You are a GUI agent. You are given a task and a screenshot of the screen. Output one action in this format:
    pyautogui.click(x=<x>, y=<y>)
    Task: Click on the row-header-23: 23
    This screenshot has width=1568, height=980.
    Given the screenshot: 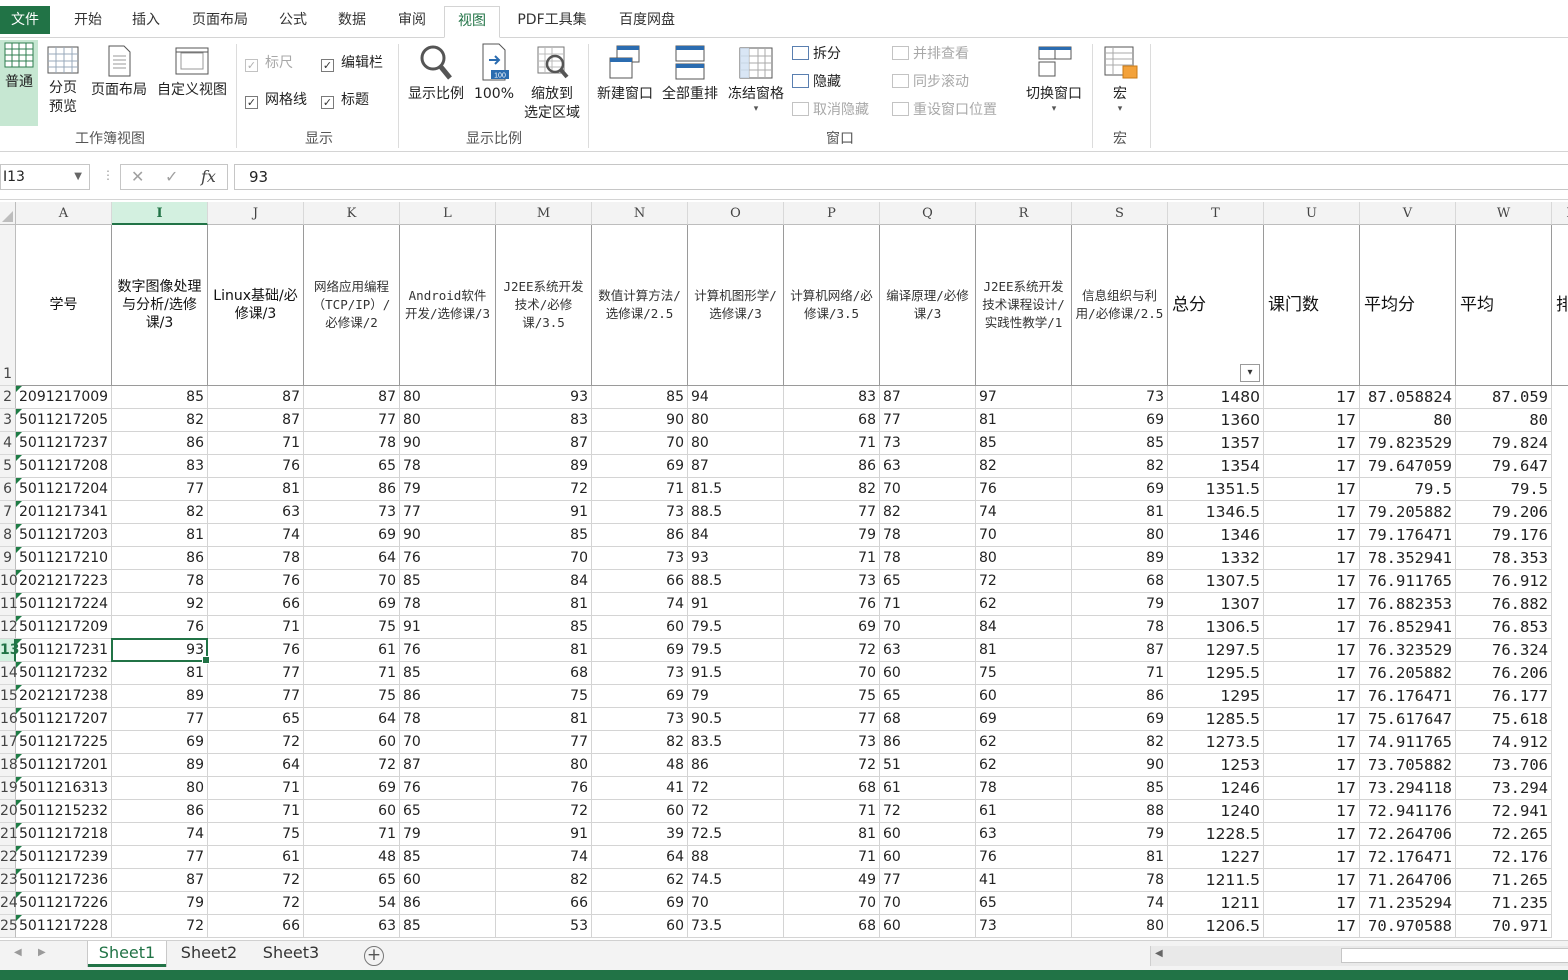 What is the action you would take?
    pyautogui.click(x=9, y=880)
    